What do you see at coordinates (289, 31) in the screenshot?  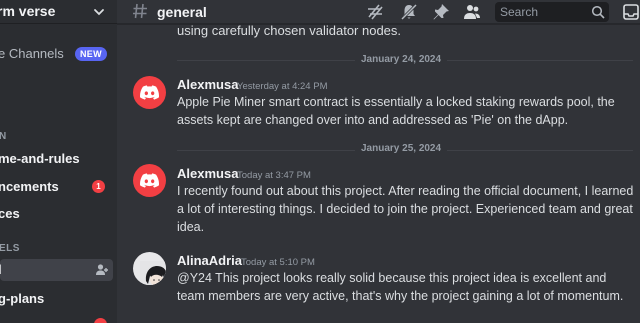 I see `message-text: using carefully chosen validator nodes.` at bounding box center [289, 31].